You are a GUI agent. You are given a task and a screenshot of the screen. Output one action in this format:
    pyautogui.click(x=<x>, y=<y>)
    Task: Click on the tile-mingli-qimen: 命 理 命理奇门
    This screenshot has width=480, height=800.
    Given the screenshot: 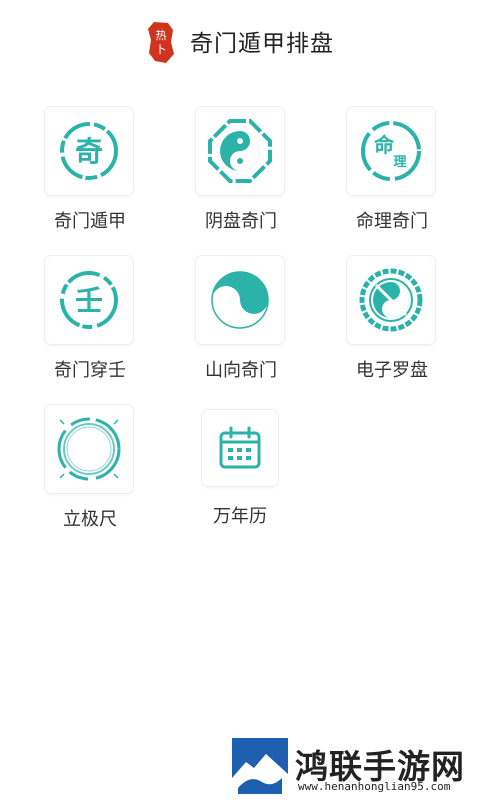 What is the action you would take?
    pyautogui.click(x=392, y=169)
    